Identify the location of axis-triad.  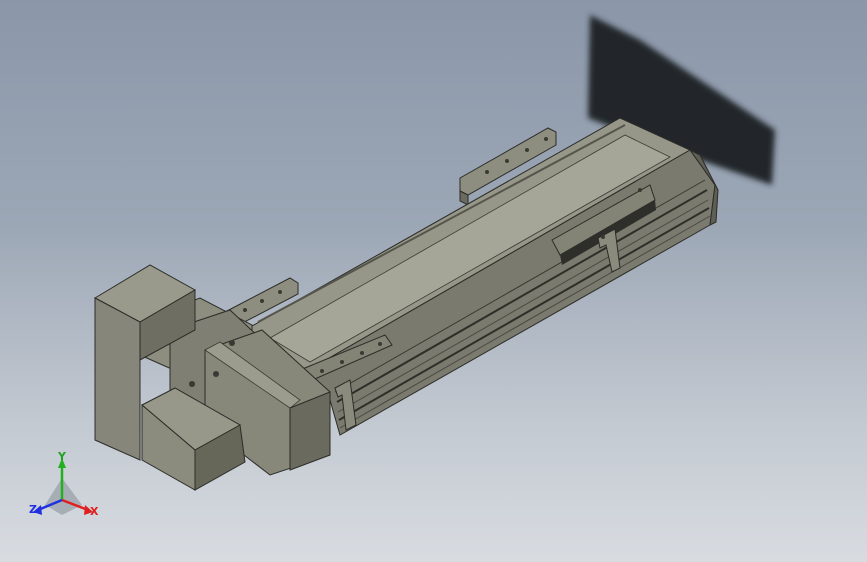
(63, 486).